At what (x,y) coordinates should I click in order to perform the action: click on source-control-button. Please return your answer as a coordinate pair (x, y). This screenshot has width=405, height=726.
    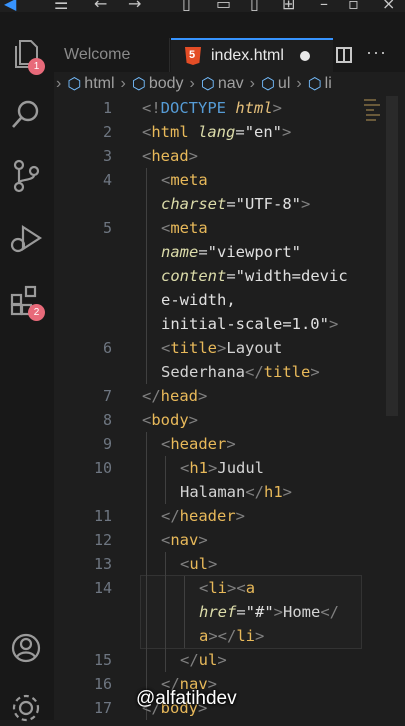
    Looking at the image, I should click on (26, 176).